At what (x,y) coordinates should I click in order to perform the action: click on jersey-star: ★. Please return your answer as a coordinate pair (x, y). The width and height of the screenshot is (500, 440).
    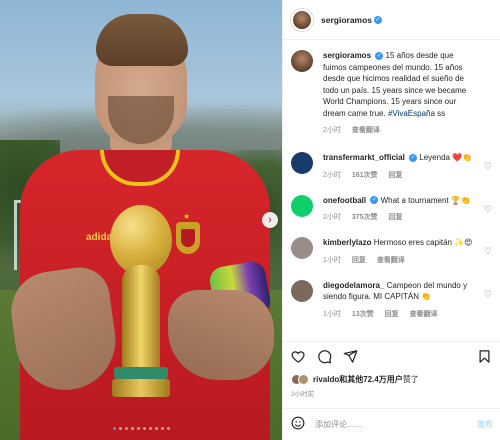
    Looking at the image, I should click on (187, 216).